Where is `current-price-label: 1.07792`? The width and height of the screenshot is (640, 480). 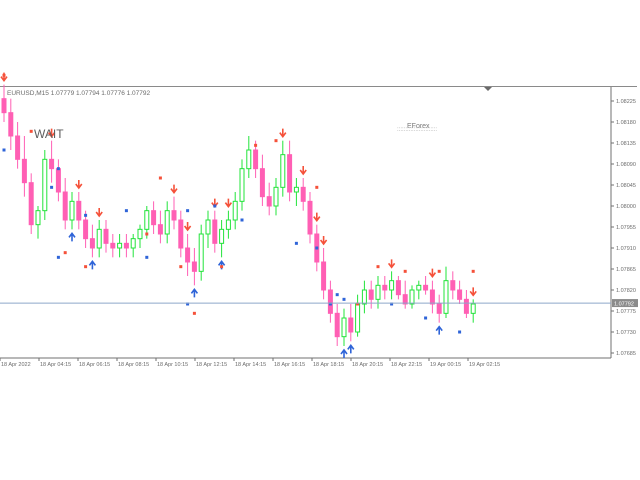
current-price-label: 1.07792 is located at coordinates (624, 305).